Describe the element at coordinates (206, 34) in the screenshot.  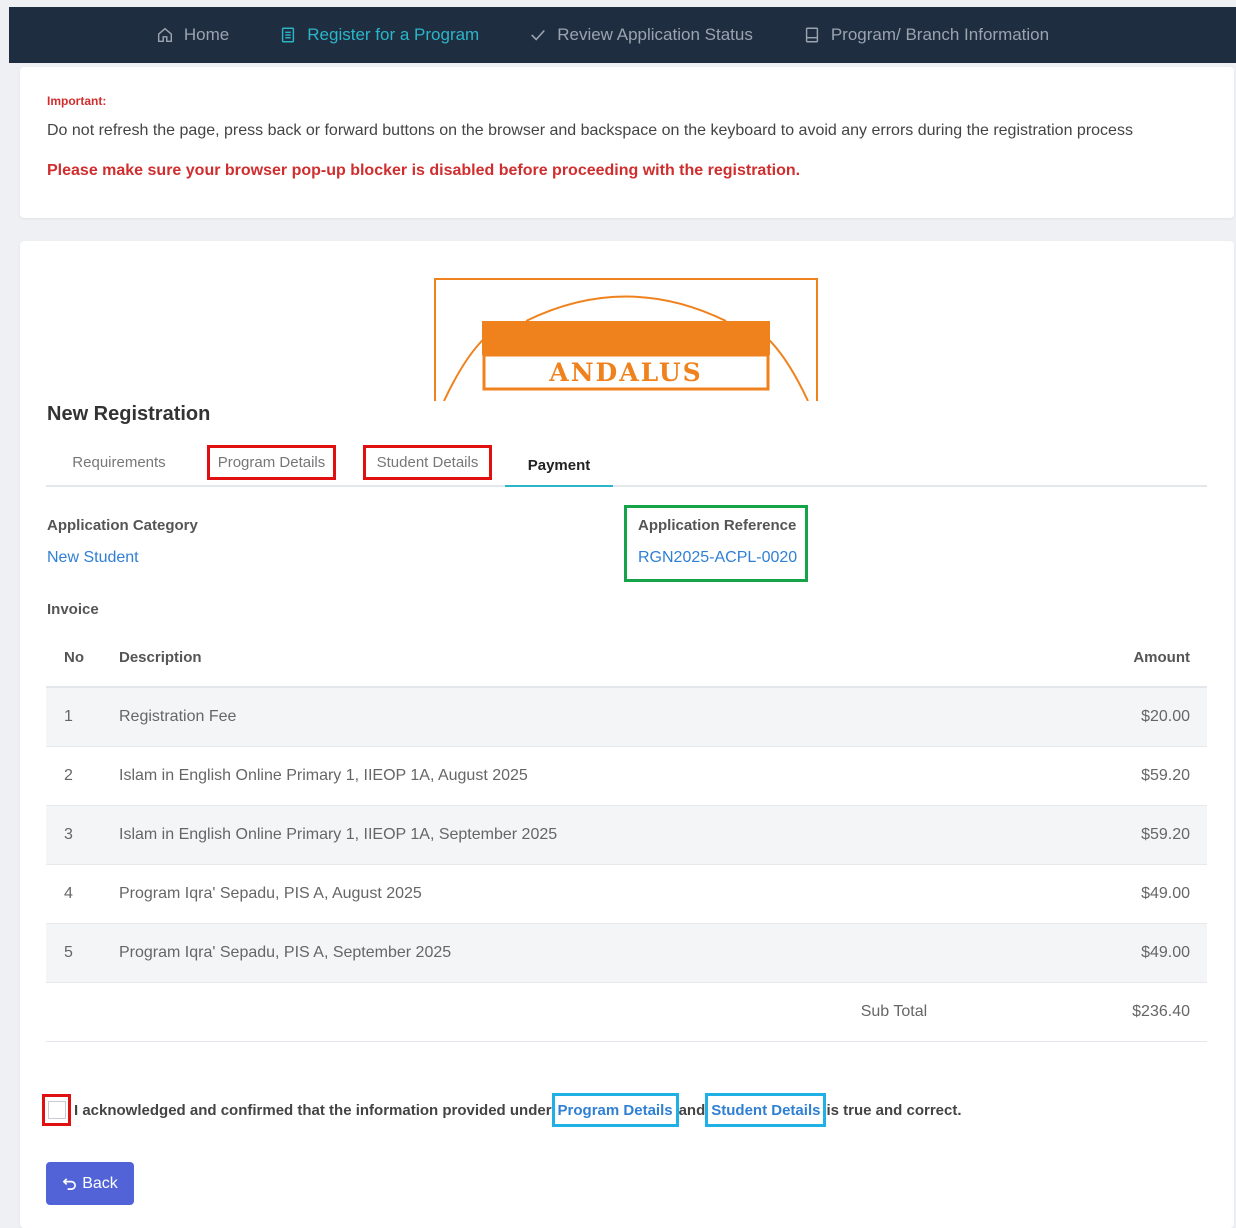
I see `nav-home-label: Home` at that location.